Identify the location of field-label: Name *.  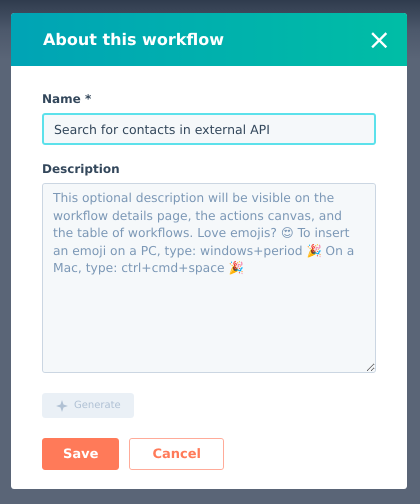
(67, 99).